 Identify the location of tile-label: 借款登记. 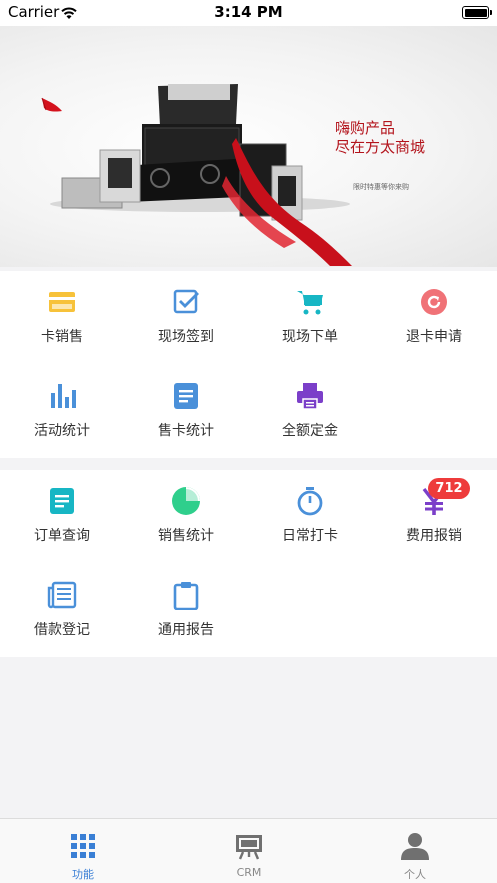
(62, 630).